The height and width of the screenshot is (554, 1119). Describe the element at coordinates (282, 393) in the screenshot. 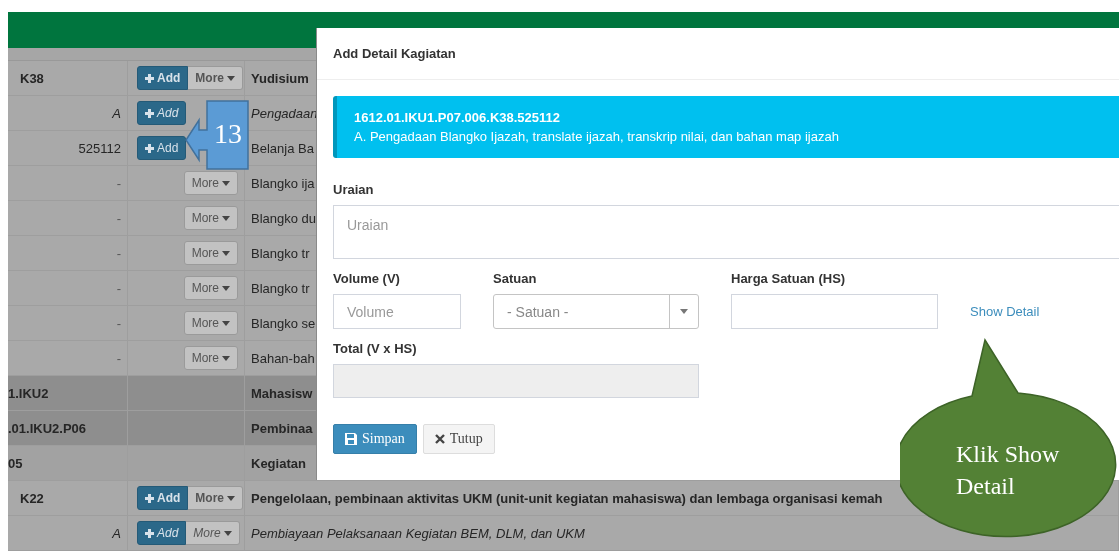

I see `description-cell: Mahasisw` at that location.